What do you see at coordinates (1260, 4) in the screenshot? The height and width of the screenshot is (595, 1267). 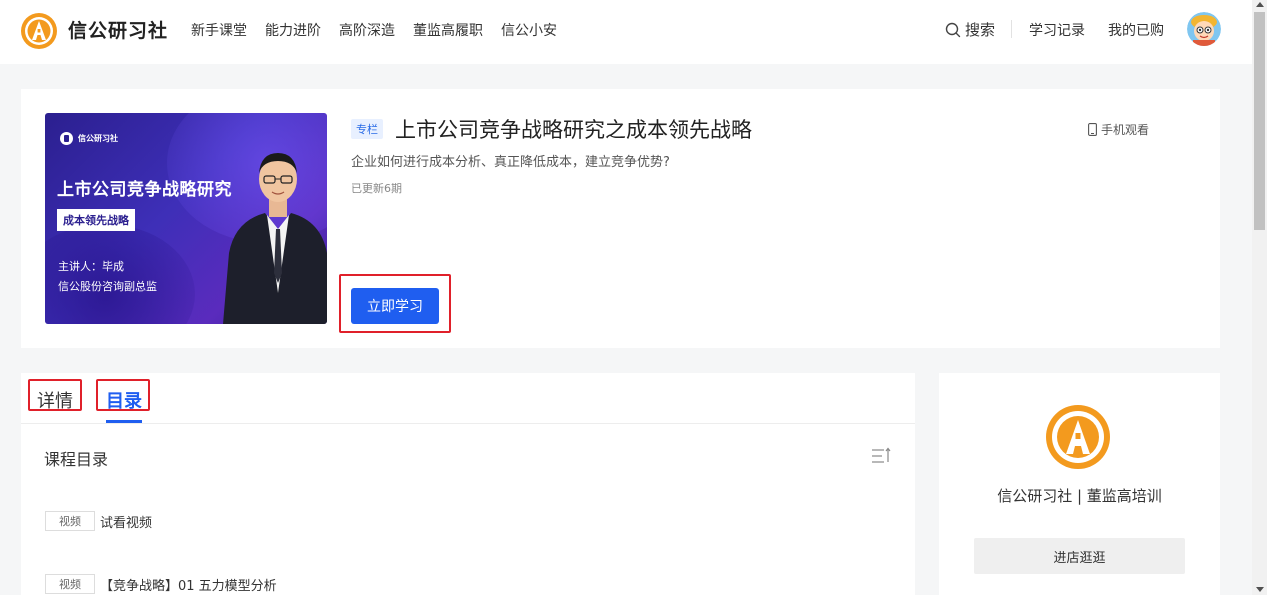 I see `scroll-up-arrow-icon` at bounding box center [1260, 4].